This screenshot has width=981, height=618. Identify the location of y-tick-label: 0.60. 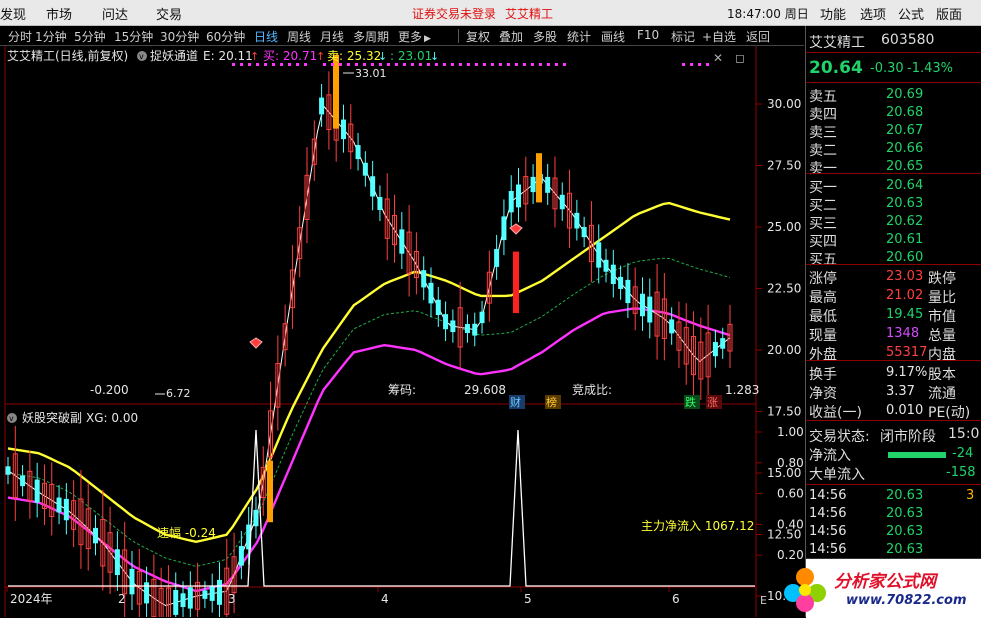
(790, 494).